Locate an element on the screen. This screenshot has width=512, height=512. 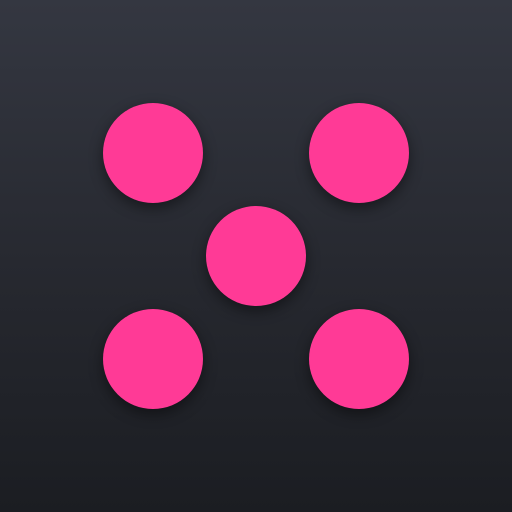
dice-pip-top-right is located at coordinates (359, 153).